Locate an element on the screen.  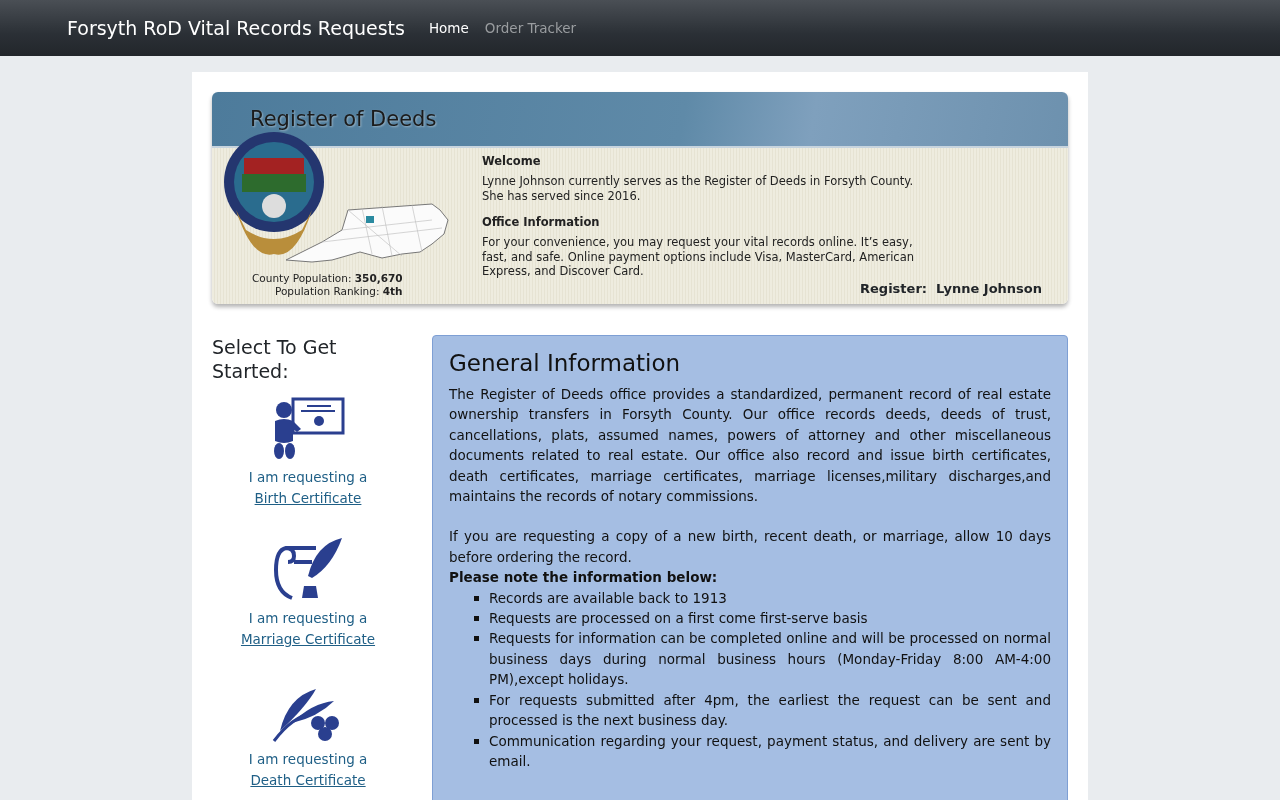
bullet-text: Records are available back to 1913 is located at coordinates (608, 597).